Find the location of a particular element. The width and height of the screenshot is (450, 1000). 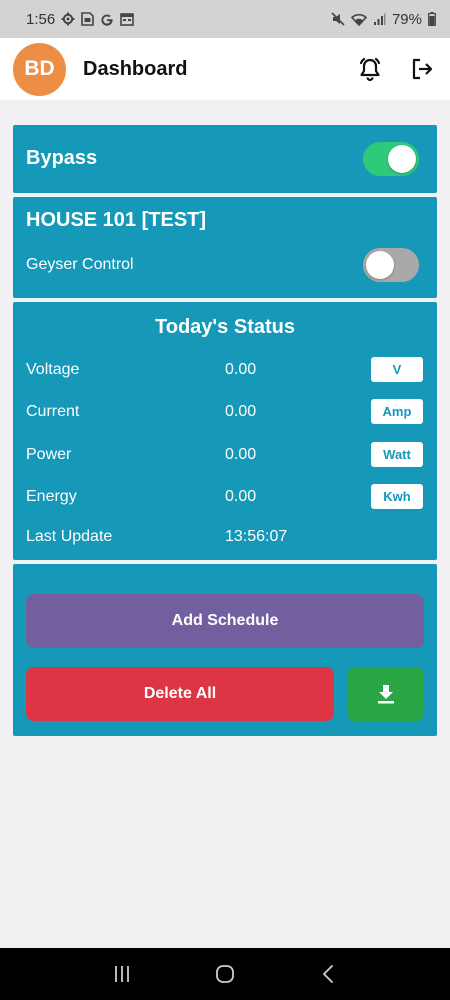

status-label: Energy is located at coordinates (51, 496).